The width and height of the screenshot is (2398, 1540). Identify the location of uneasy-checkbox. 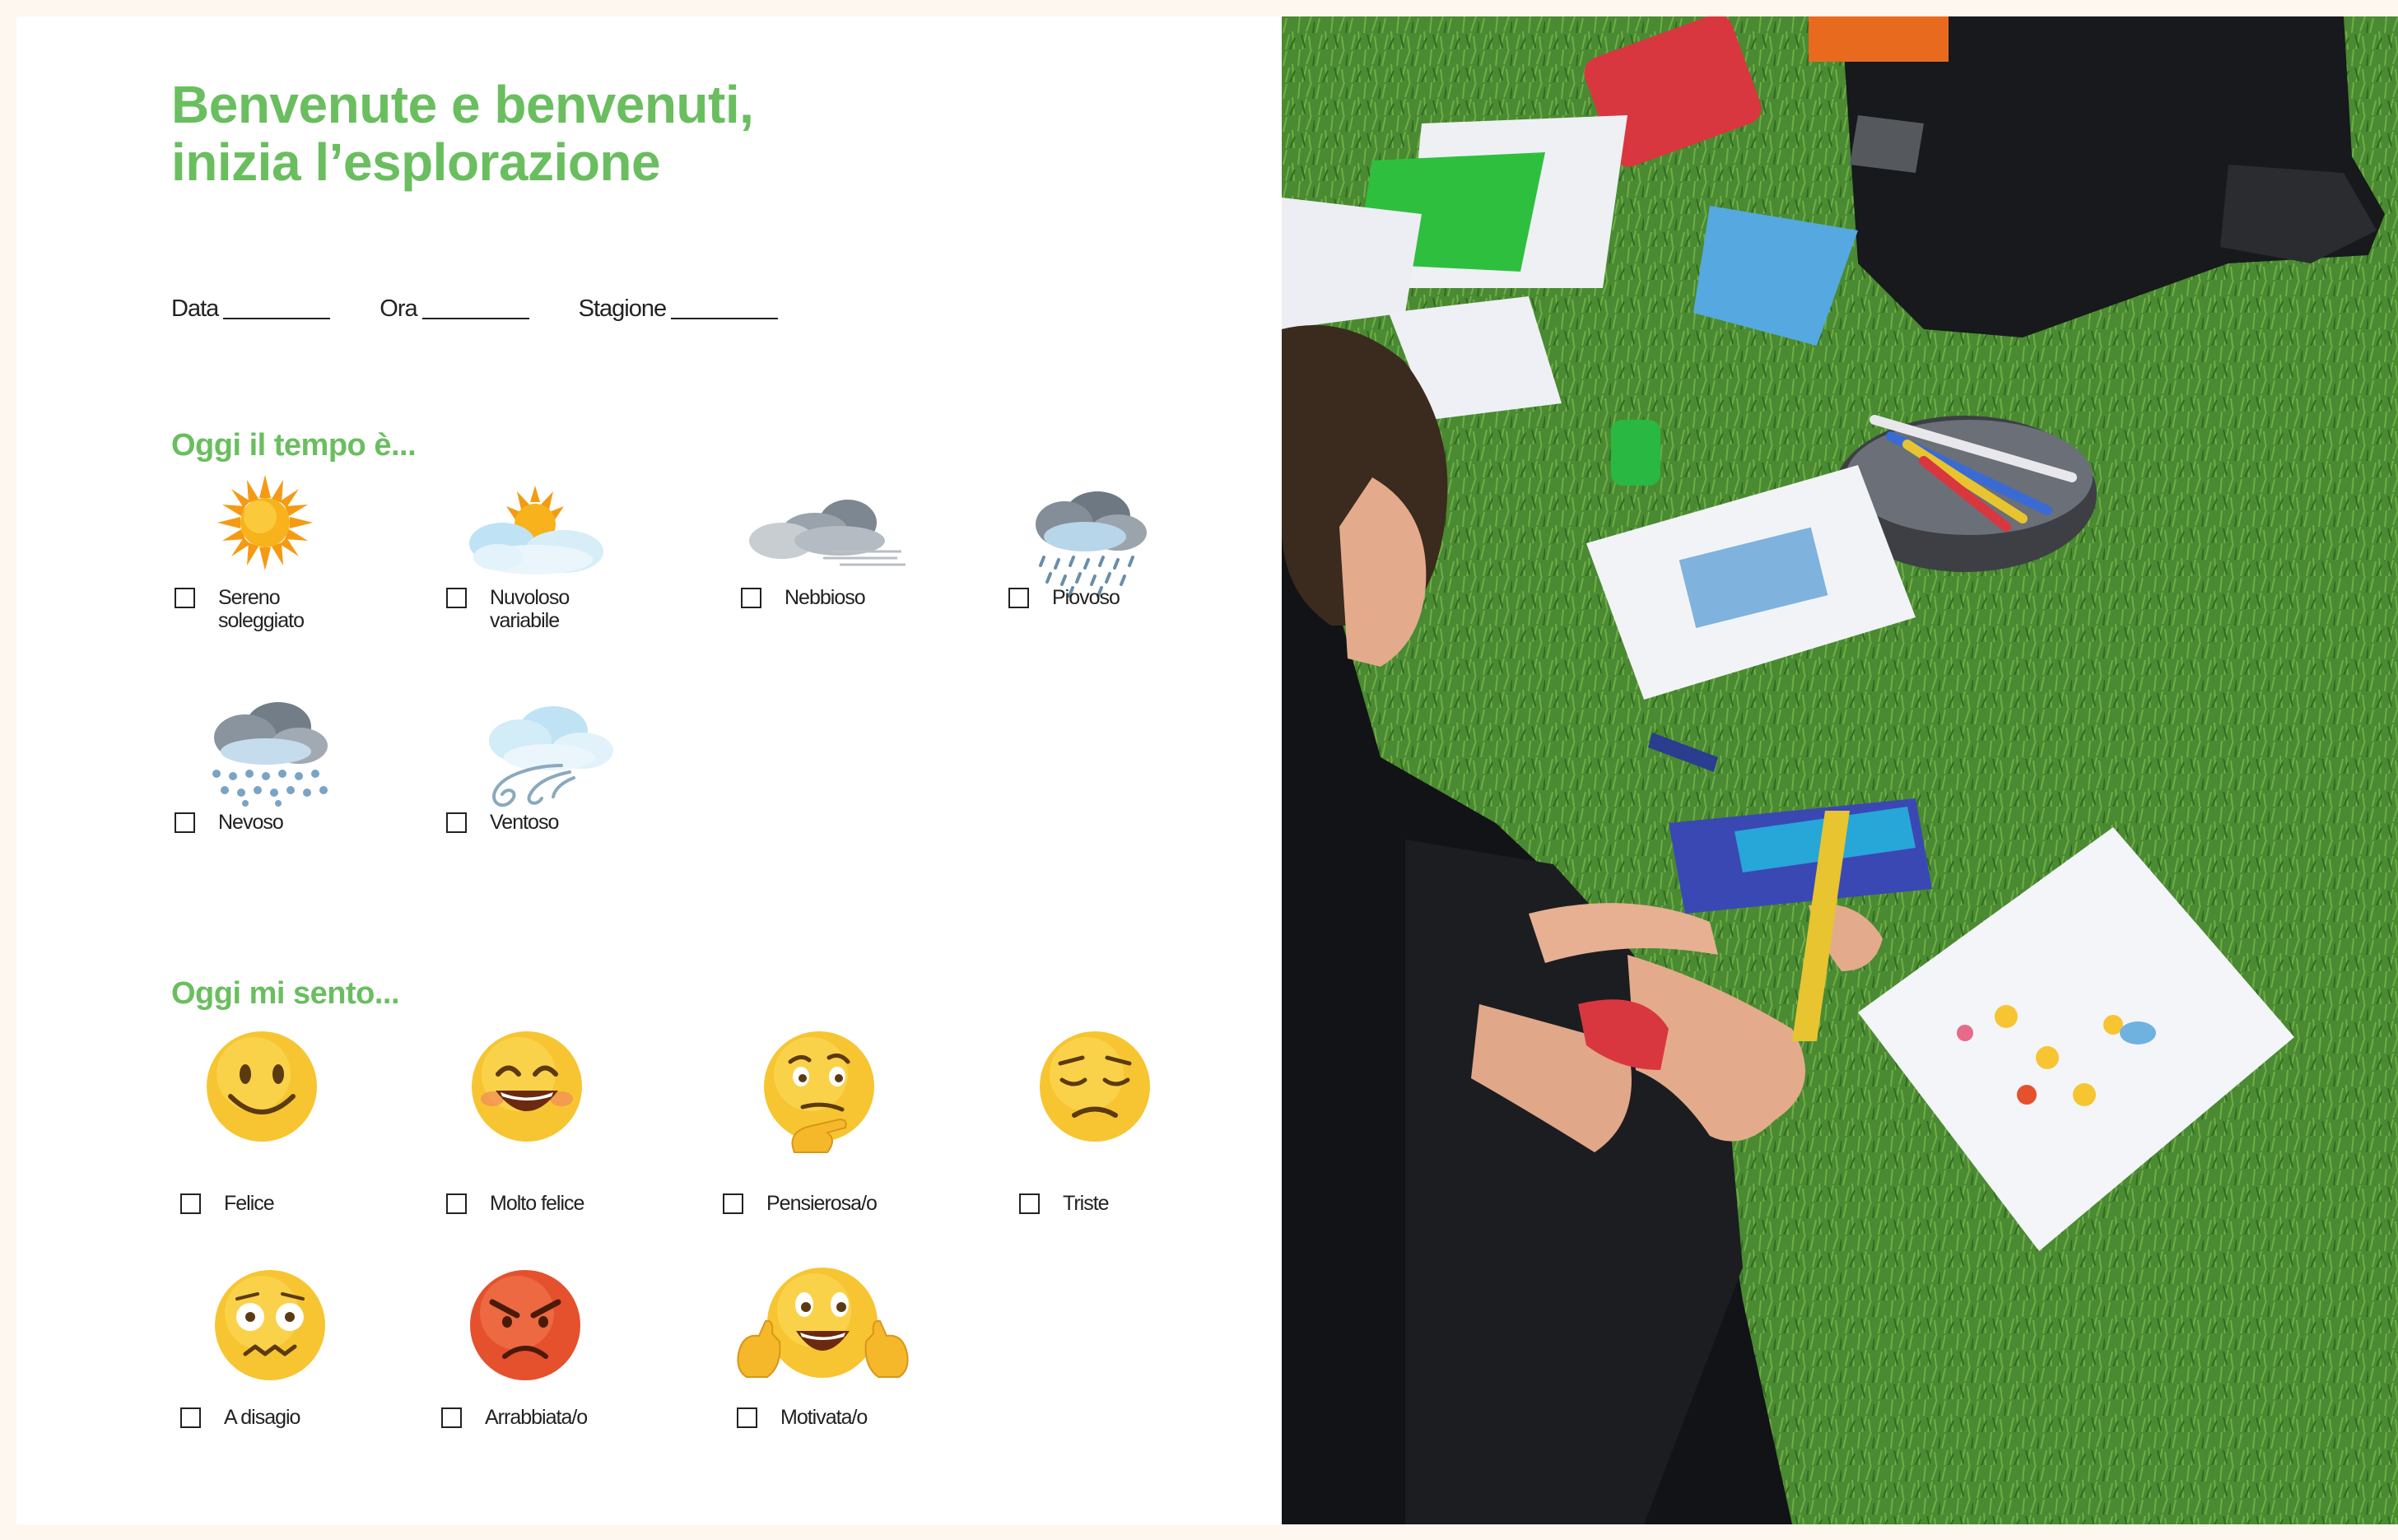
(190, 1417).